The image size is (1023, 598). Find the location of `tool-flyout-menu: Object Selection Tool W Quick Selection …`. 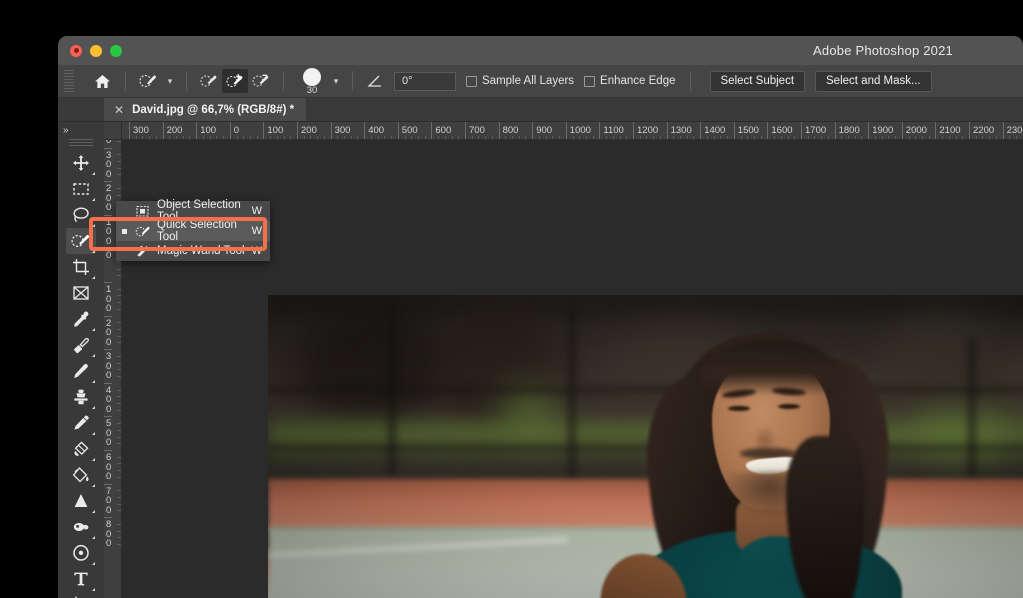

tool-flyout-menu: Object Selection Tool W Quick Selection … is located at coordinates (193, 230).